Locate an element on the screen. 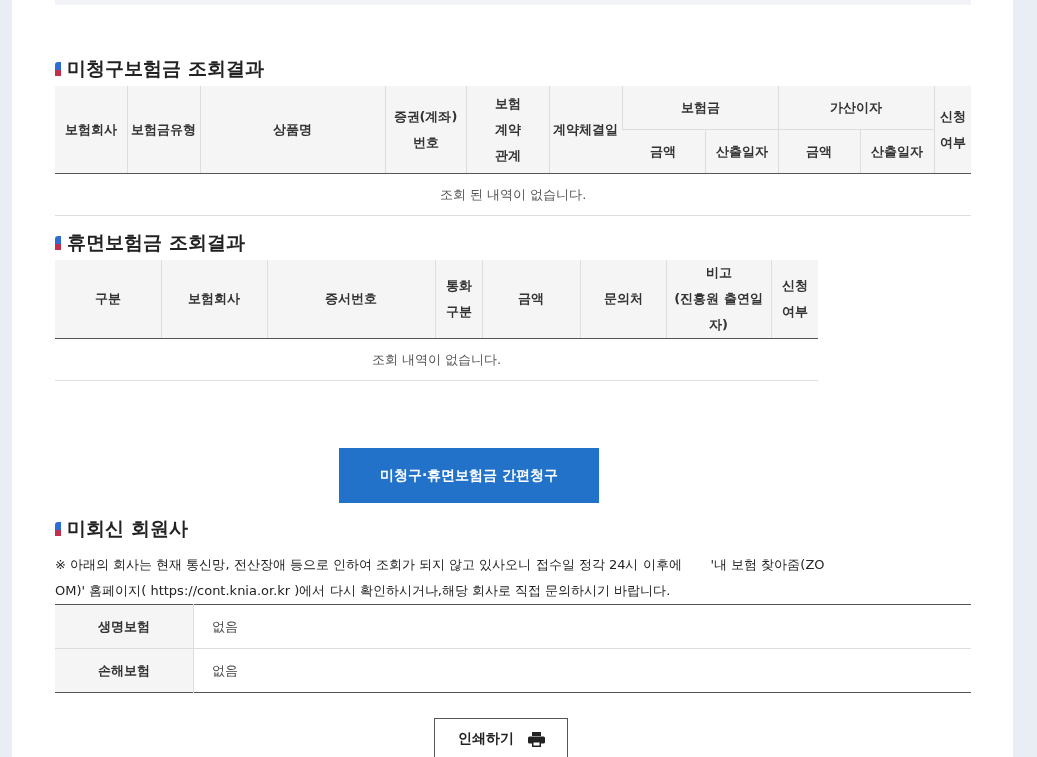 The image size is (1037, 757). column-header: 통화 구분 is located at coordinates (458, 299).